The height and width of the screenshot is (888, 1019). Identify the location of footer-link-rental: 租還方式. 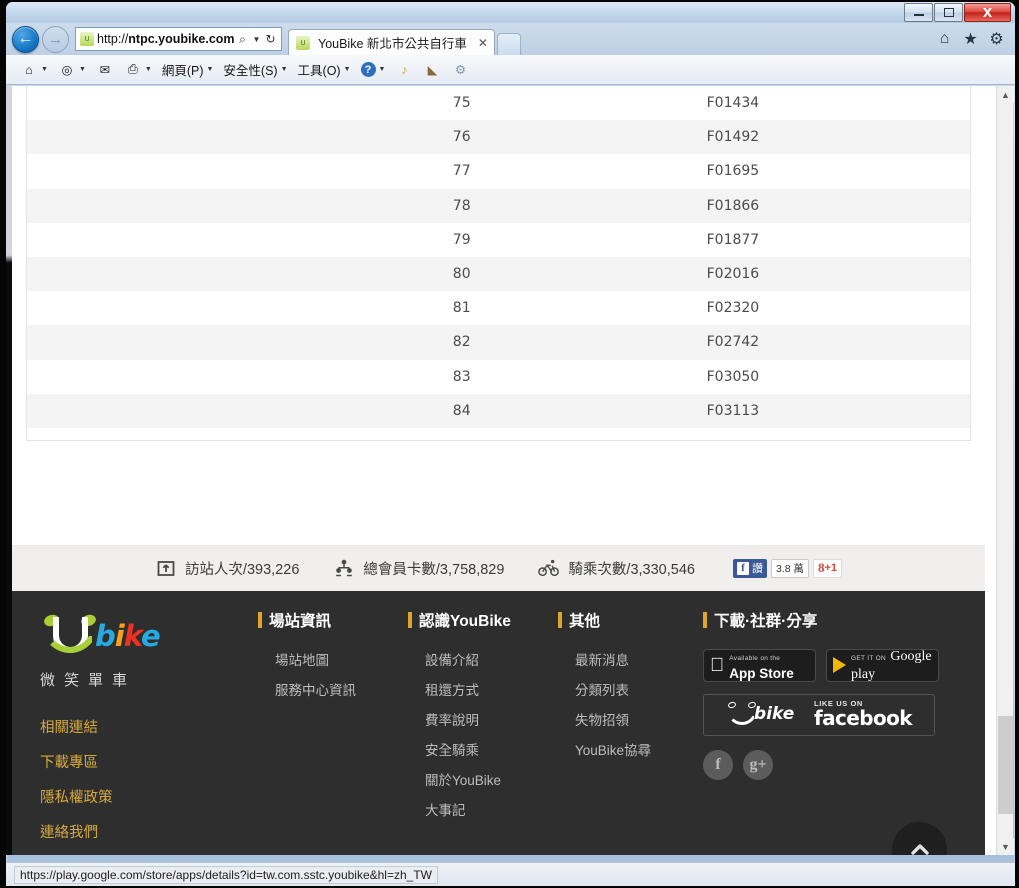
(483, 689).